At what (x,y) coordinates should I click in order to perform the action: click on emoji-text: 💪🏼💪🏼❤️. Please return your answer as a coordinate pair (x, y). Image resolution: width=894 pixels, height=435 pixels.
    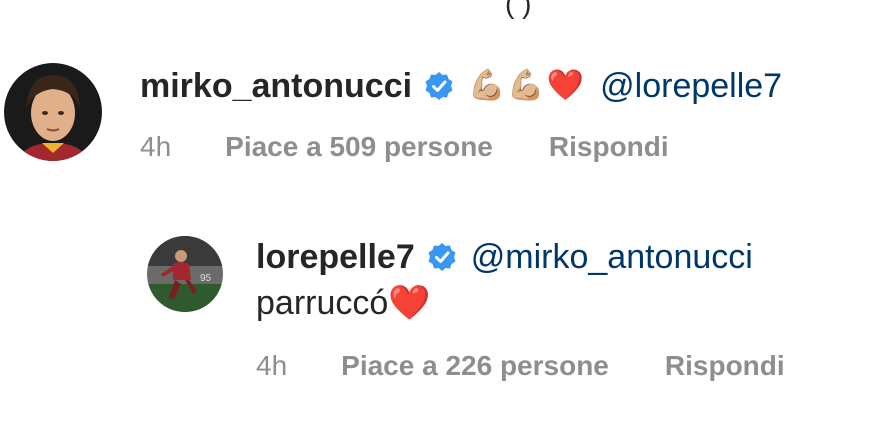
    Looking at the image, I should click on (527, 85).